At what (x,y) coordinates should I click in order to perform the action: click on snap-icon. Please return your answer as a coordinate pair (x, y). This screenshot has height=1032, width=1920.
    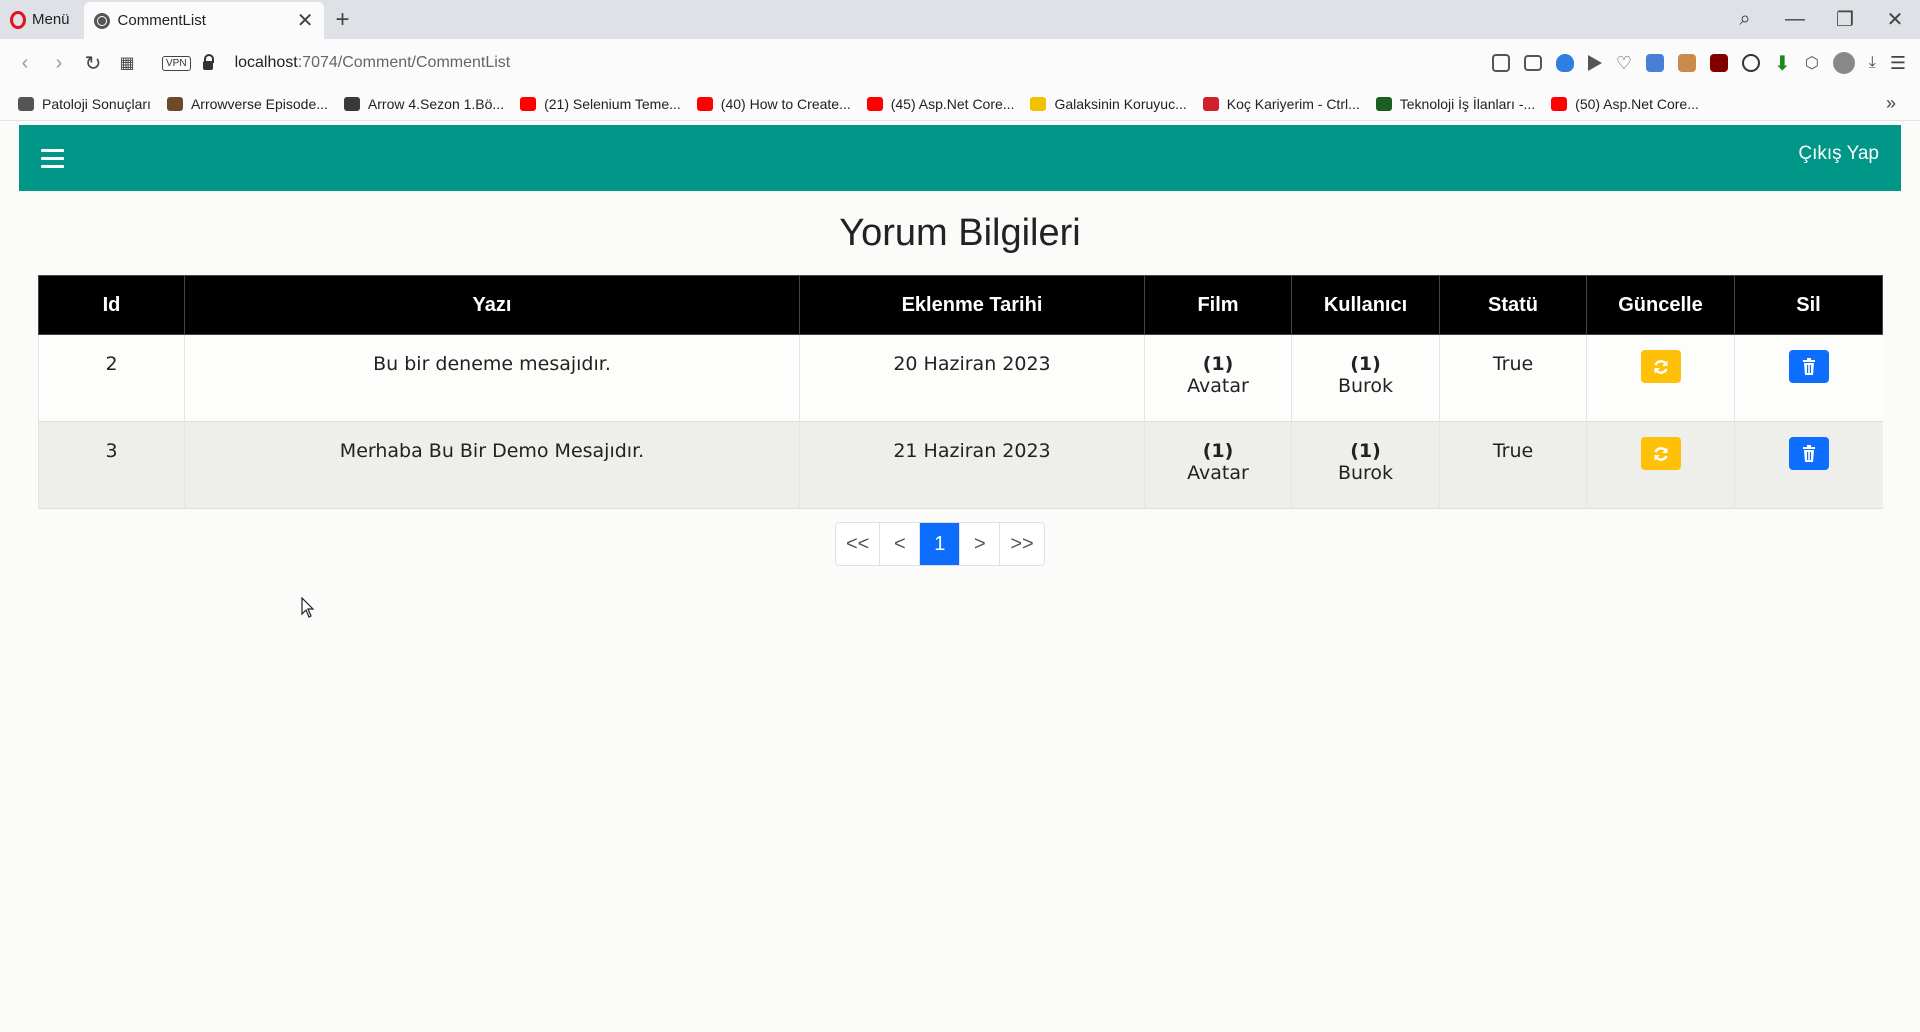
    Looking at the image, I should click on (1500, 63).